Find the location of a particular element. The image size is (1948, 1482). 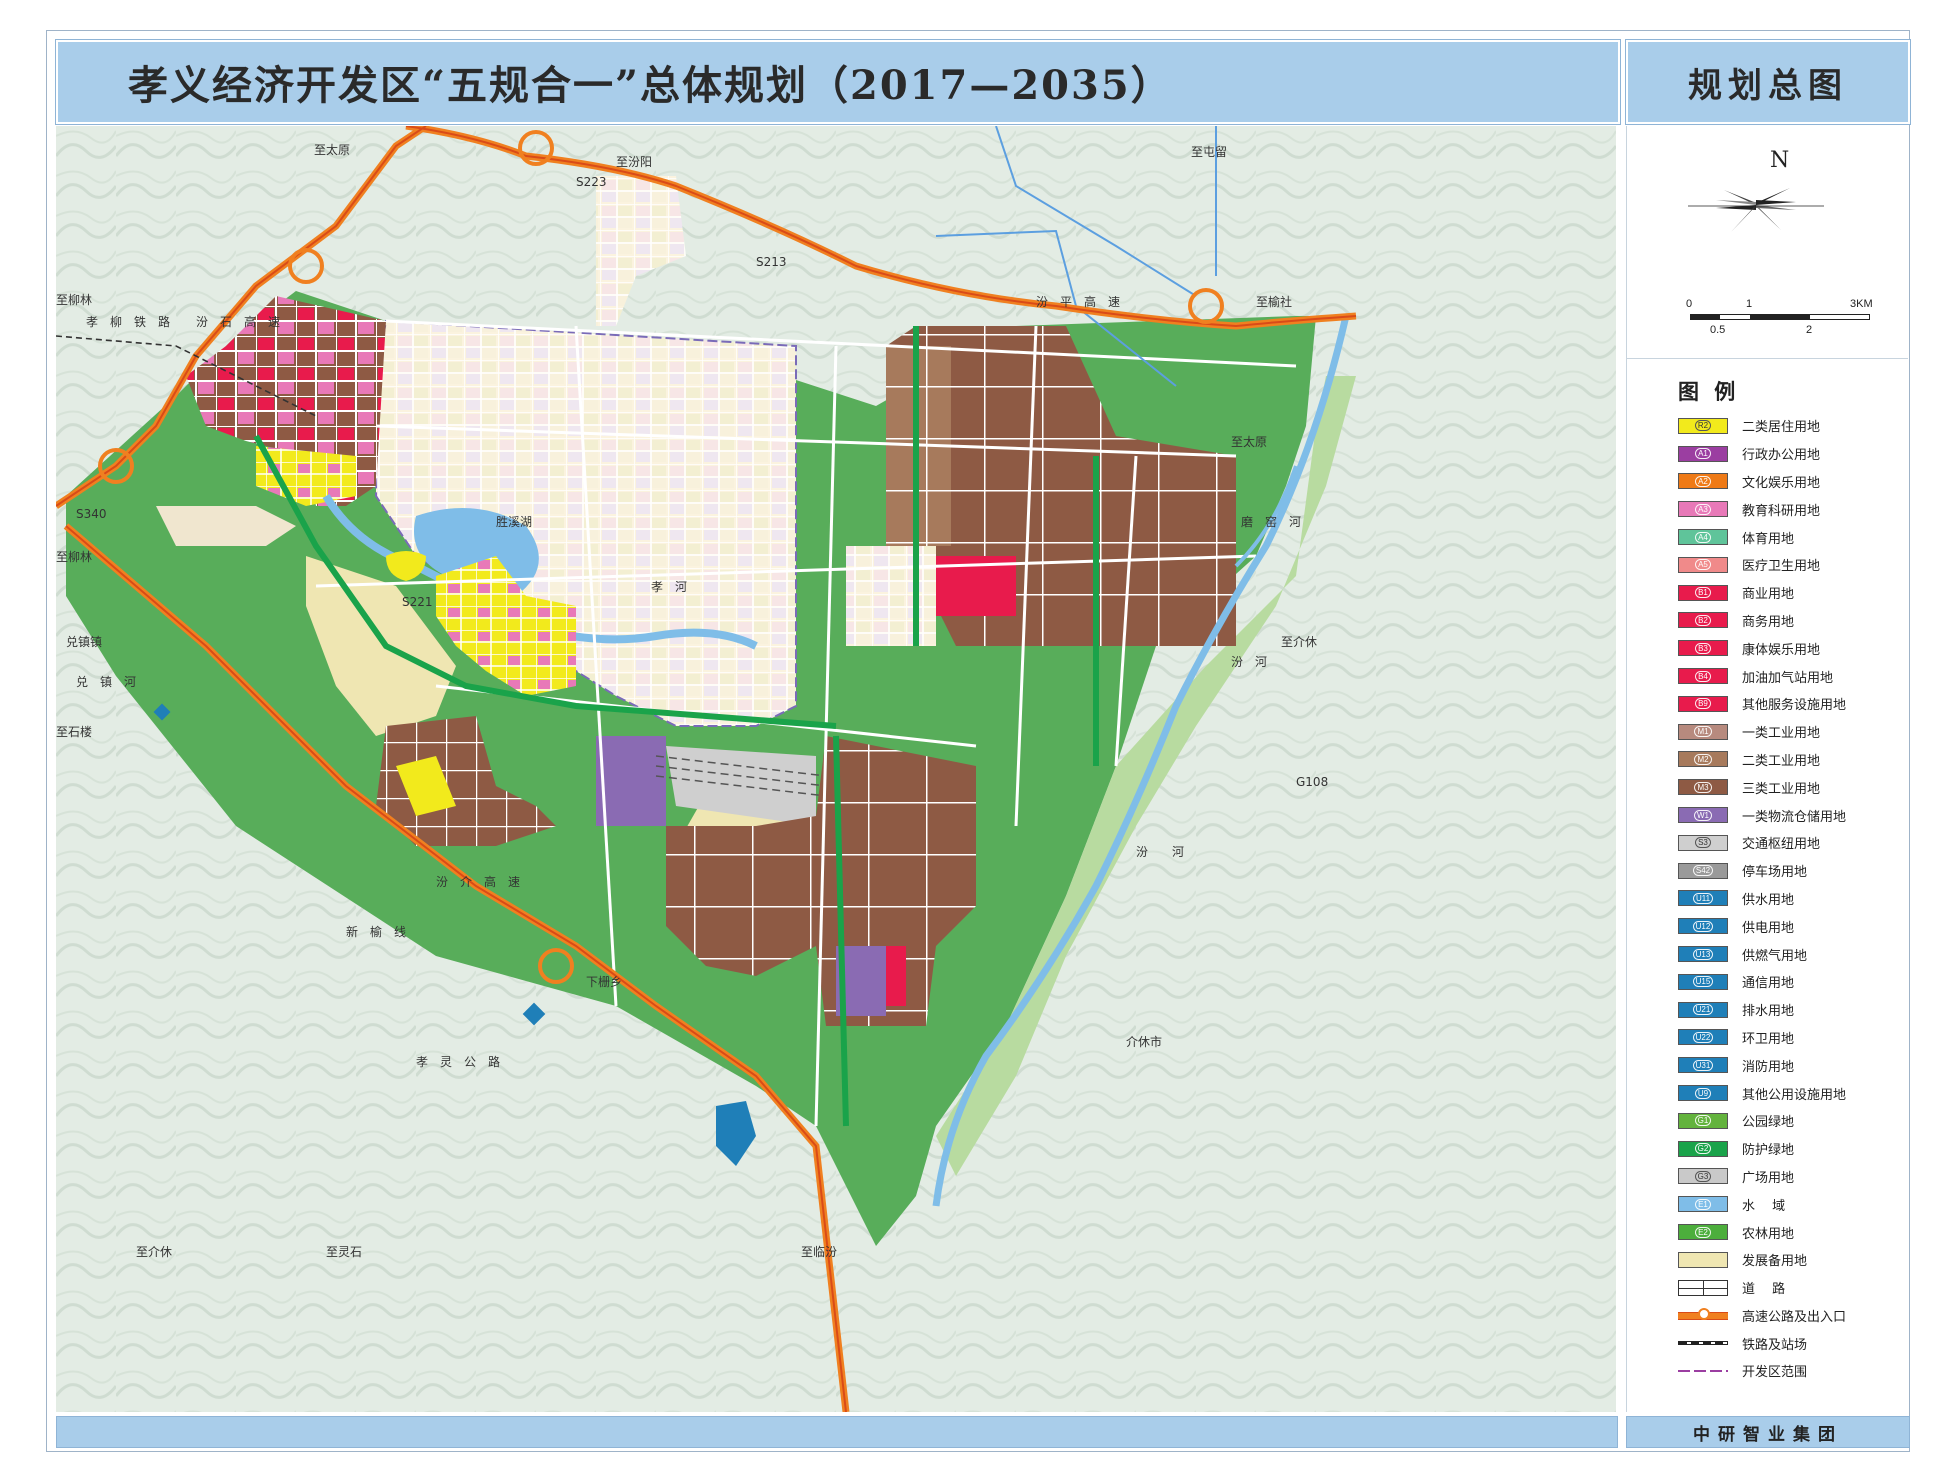

legend-code: M3 is located at coordinates (1703, 787).